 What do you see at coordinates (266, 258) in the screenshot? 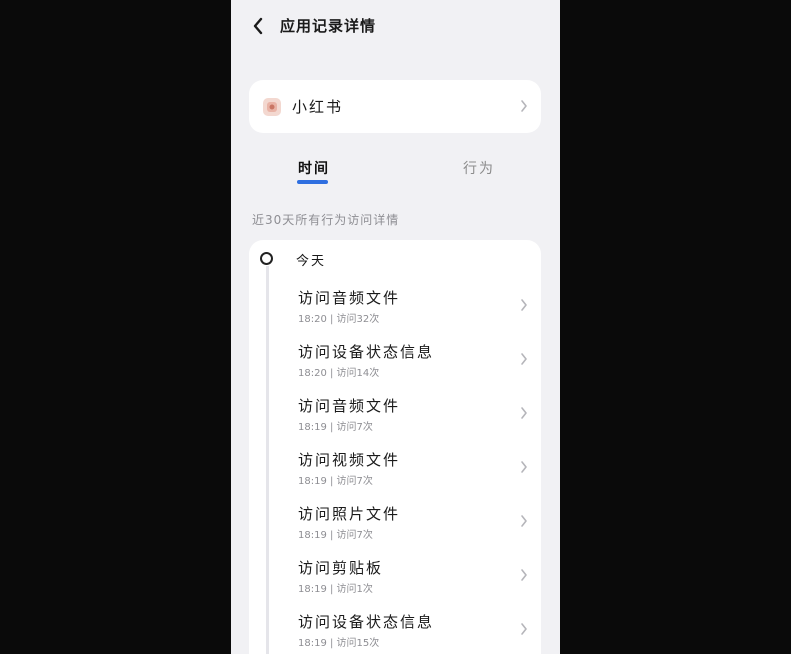
I see `timeline-dot-icon` at bounding box center [266, 258].